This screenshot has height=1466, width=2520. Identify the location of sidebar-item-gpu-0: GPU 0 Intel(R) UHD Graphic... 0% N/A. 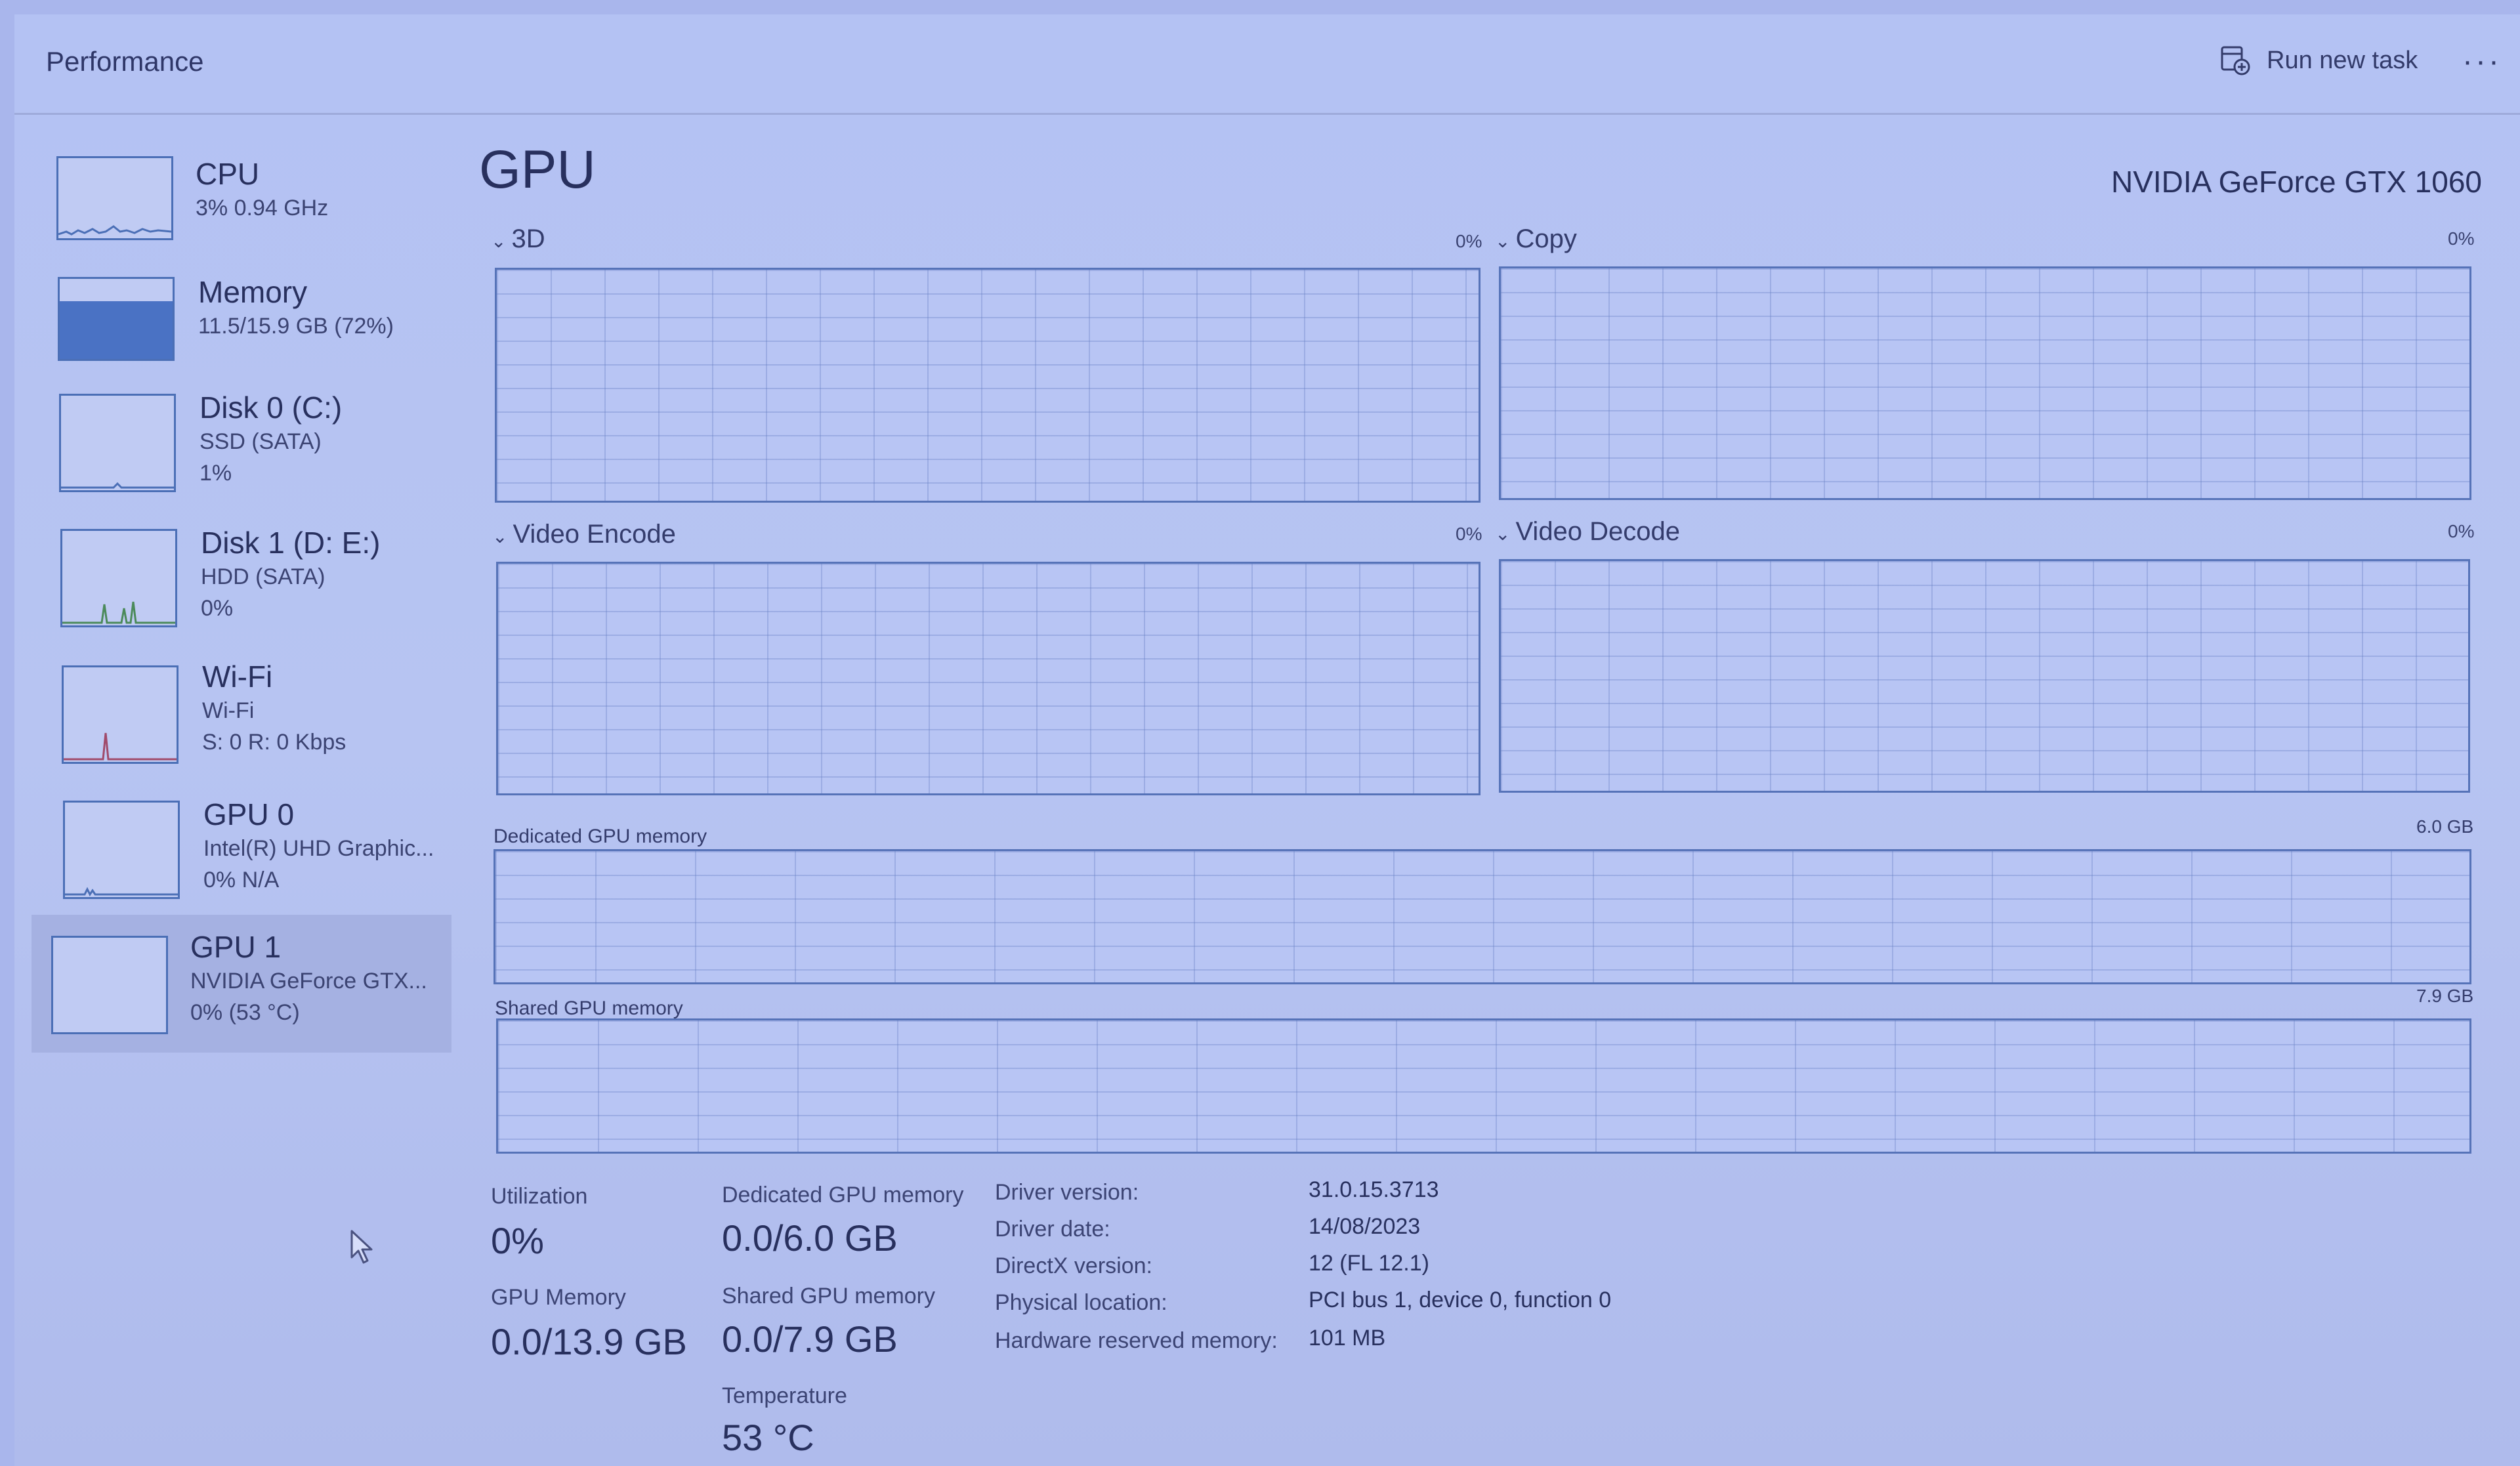
(238, 847).